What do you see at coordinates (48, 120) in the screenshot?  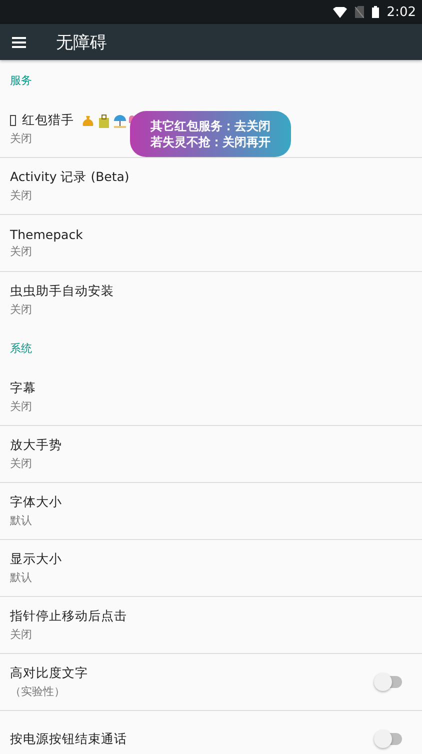 I see `item-title: 红包猎手` at bounding box center [48, 120].